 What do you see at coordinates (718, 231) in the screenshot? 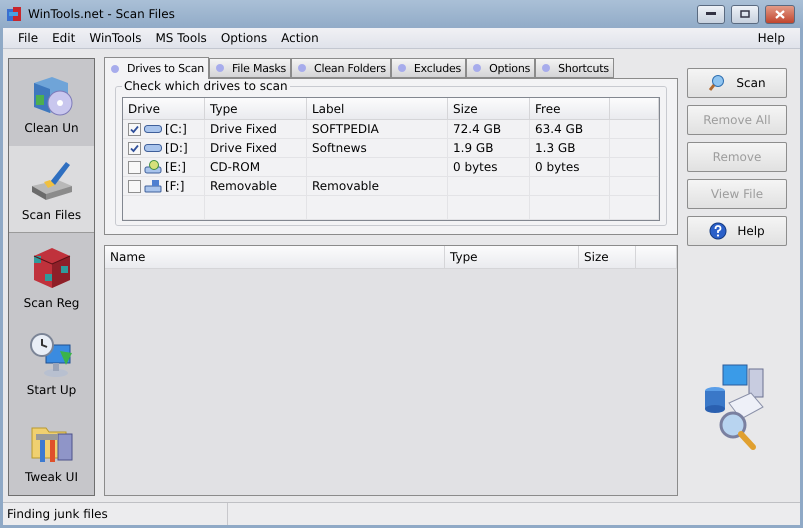
I see `help-icon` at bounding box center [718, 231].